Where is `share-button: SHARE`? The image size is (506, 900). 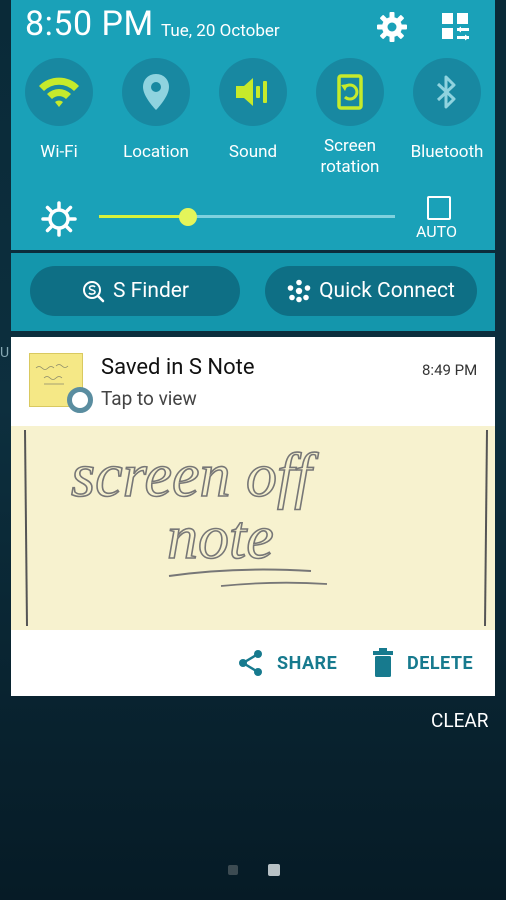 share-button: SHARE is located at coordinates (287, 663).